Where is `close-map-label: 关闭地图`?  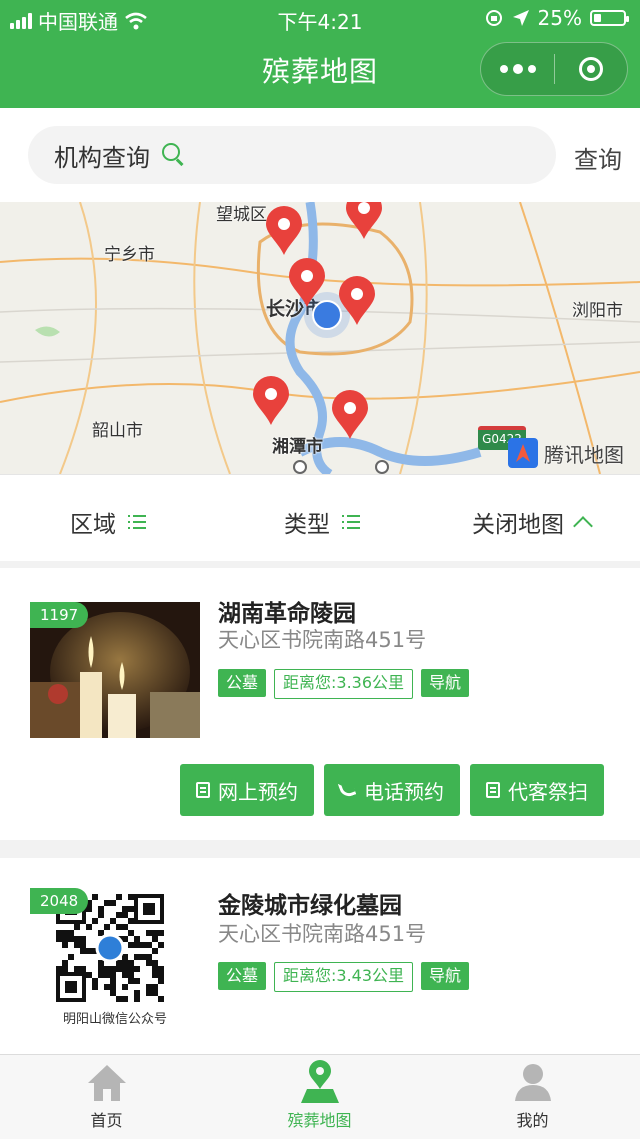 close-map-label: 关闭地图 is located at coordinates (518, 525).